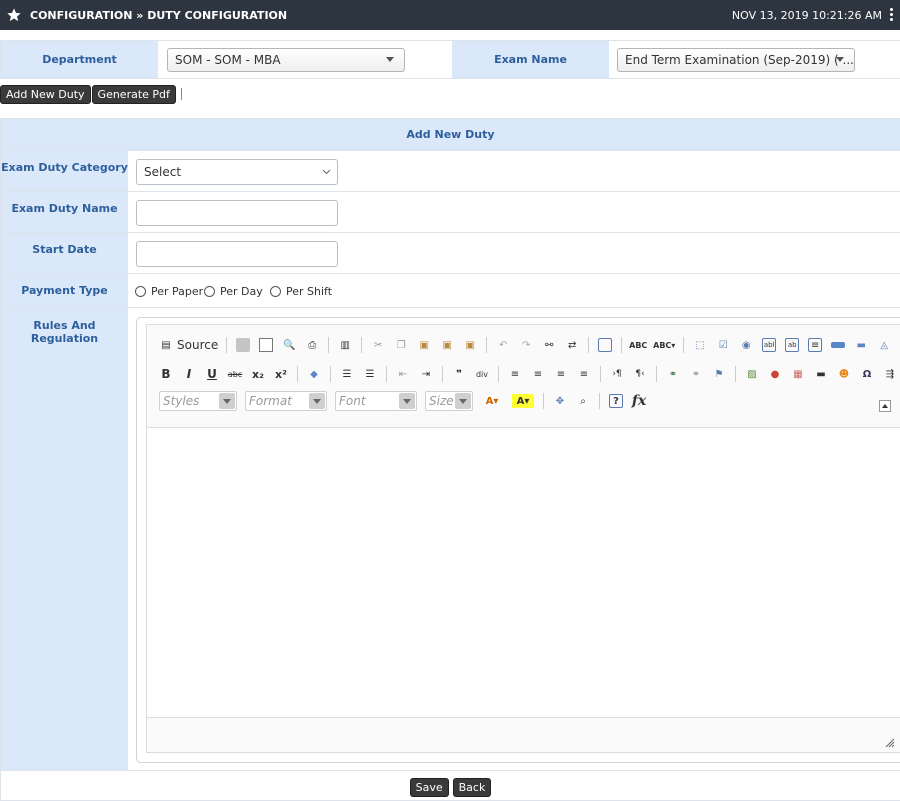  Describe the element at coordinates (821, 374) in the screenshot. I see `horizontal-line-icon: ▬` at that location.